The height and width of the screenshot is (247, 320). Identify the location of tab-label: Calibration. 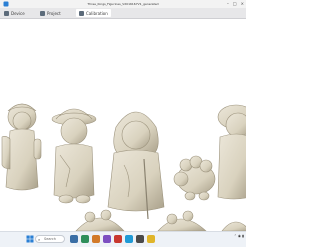
(97, 13).